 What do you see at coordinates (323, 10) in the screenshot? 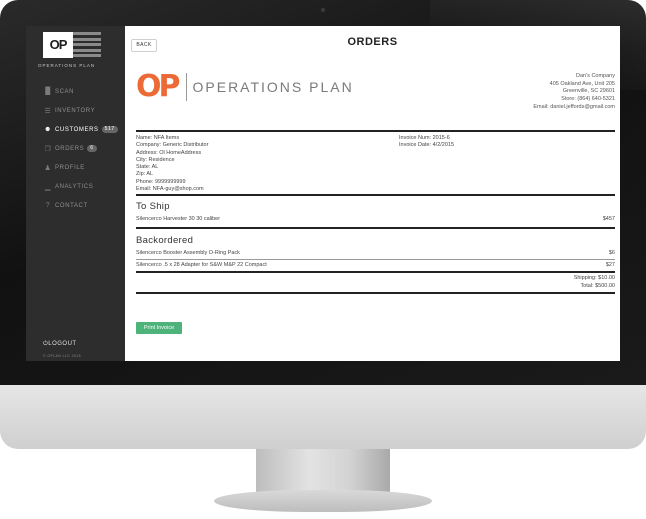
I see `camera-icon` at bounding box center [323, 10].